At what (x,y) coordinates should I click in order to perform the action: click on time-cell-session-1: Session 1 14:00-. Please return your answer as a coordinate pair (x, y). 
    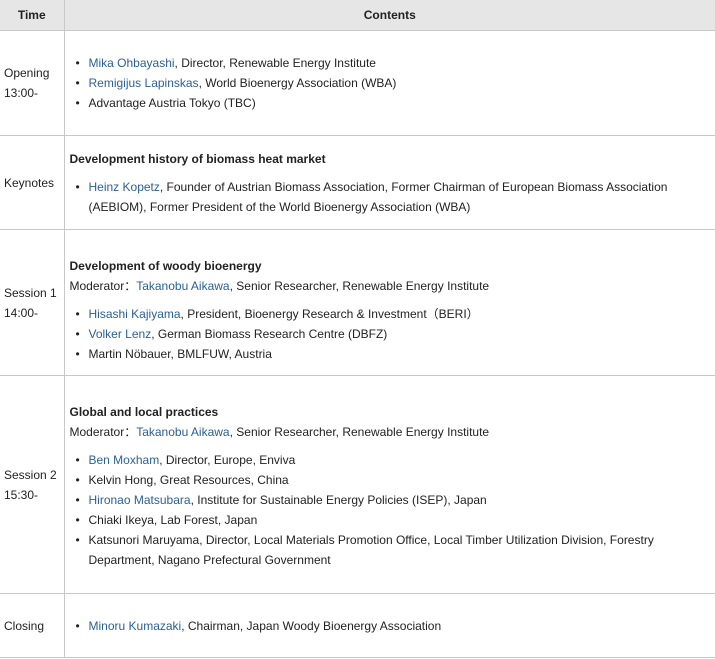
    Looking at the image, I should click on (32, 302).